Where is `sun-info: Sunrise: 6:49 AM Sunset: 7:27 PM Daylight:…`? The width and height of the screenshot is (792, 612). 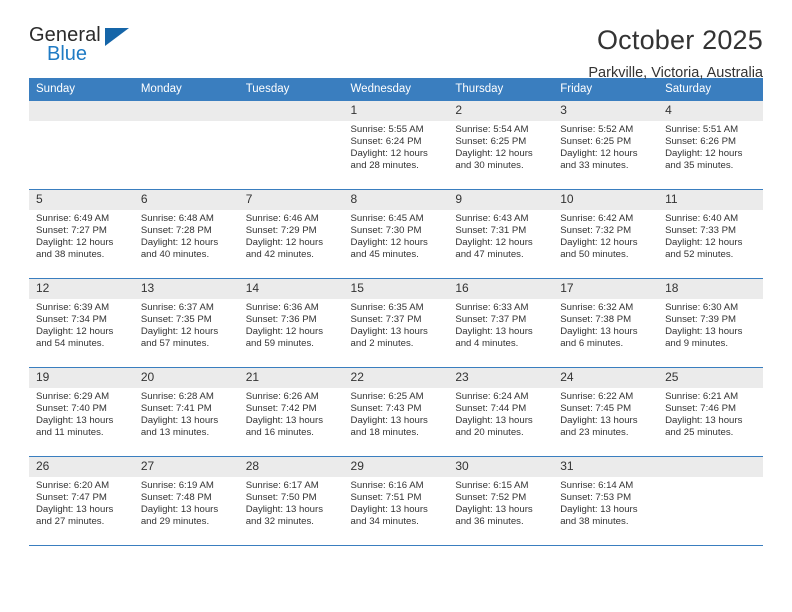 sun-info: Sunrise: 6:49 AM Sunset: 7:27 PM Daylight:… is located at coordinates (81, 235).